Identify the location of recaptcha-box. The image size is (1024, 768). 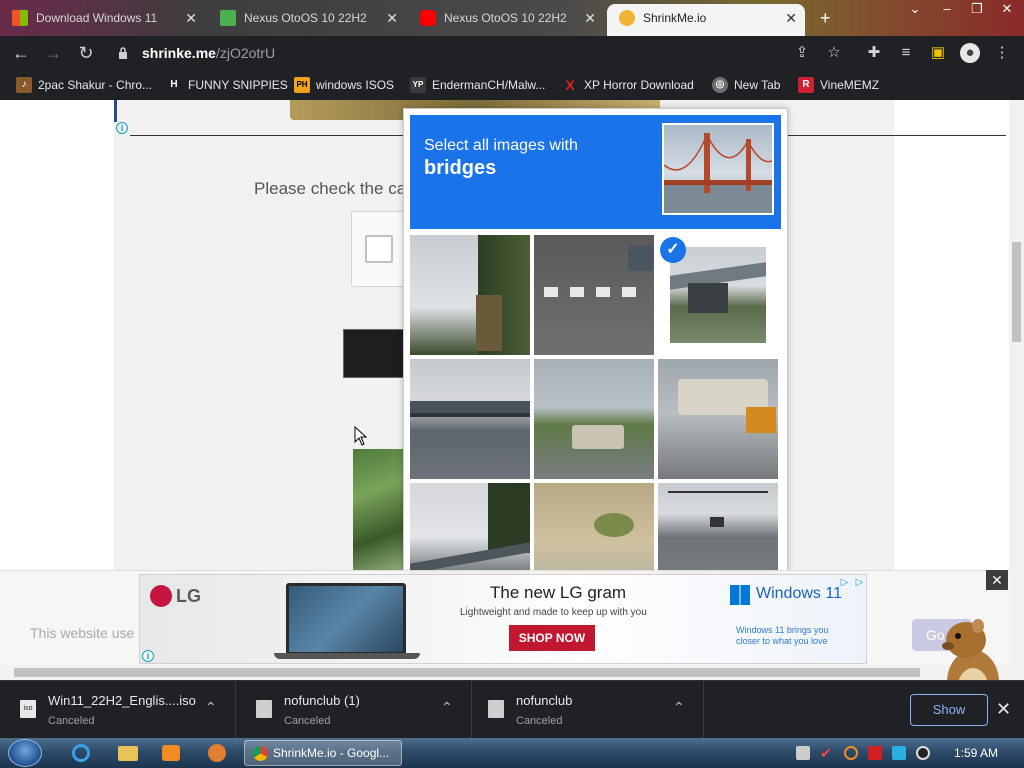
(381, 249).